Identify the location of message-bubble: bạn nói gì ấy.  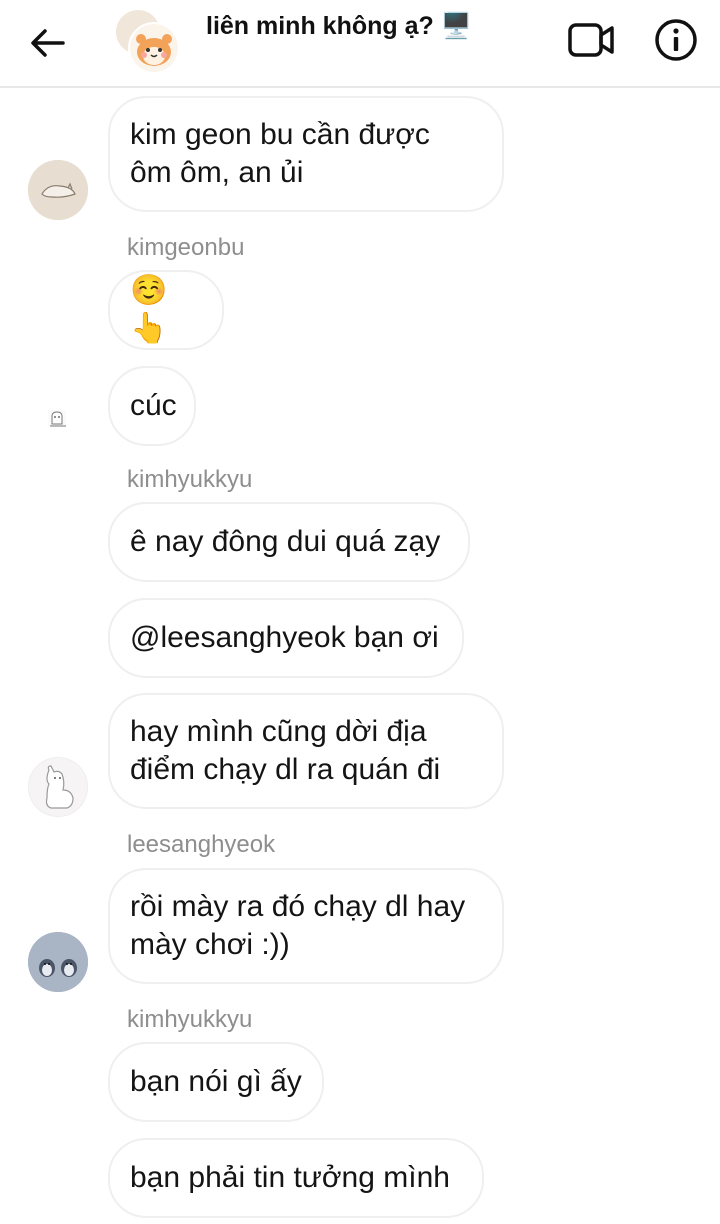
(216, 1082).